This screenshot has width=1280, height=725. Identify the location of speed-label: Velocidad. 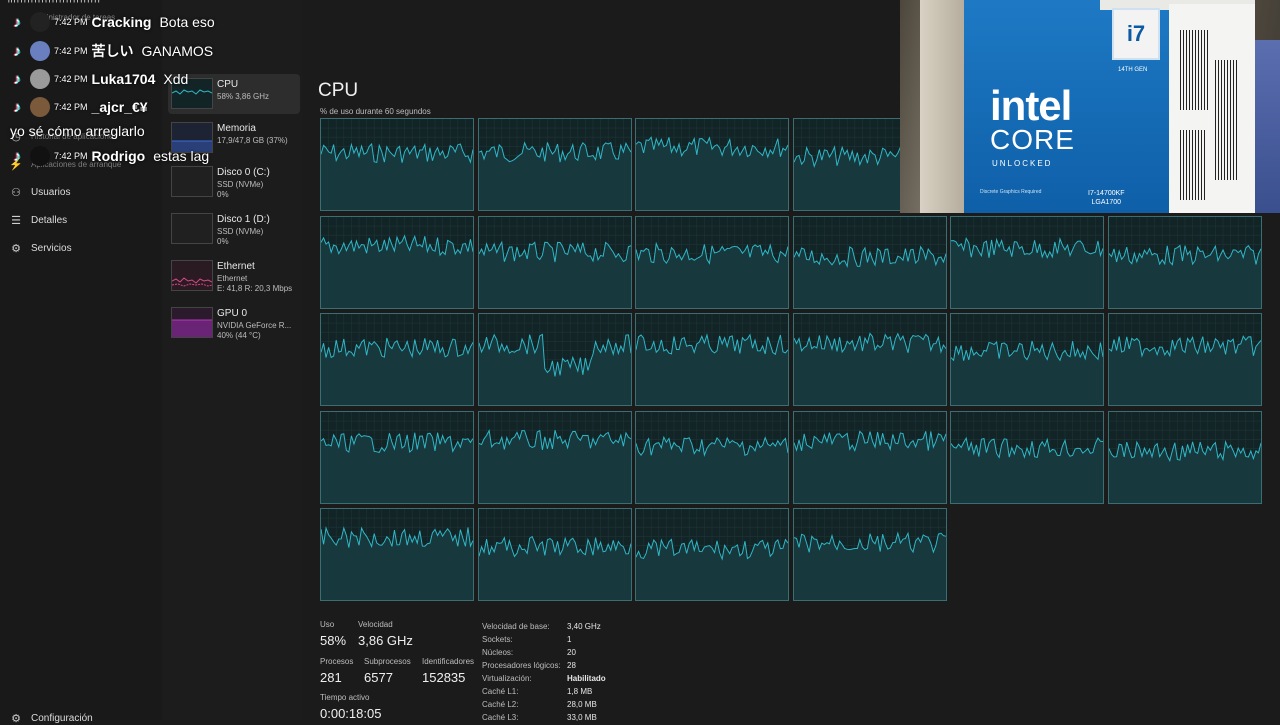
(375, 624).